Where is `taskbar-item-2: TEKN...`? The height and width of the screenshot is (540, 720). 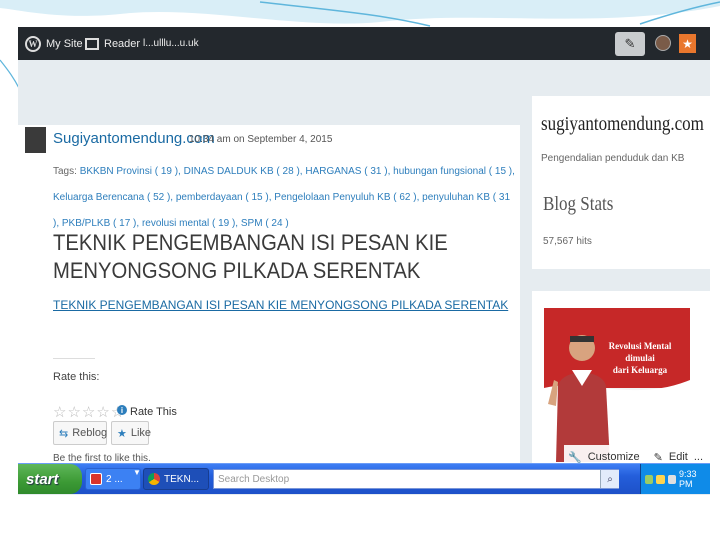 taskbar-item-2: TEKN... is located at coordinates (176, 479).